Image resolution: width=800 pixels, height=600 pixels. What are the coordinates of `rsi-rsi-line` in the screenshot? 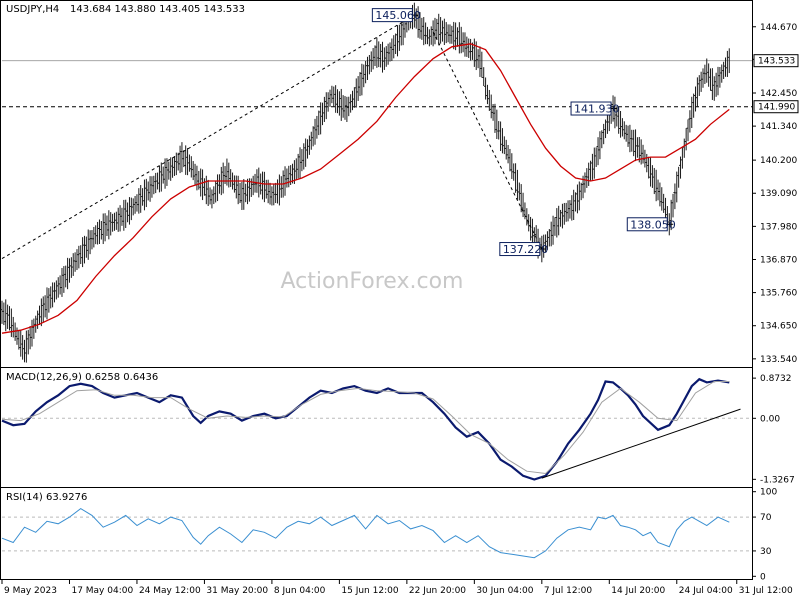 It's located at (365, 533).